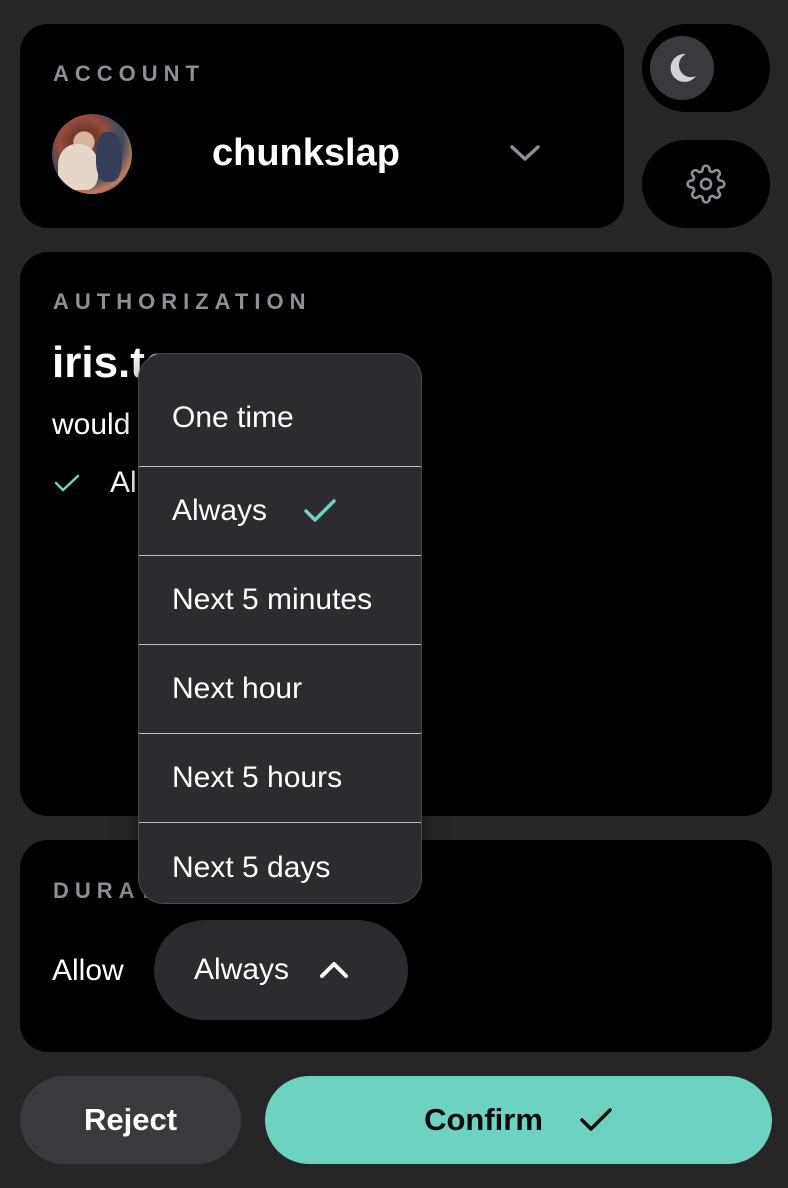 Image resolution: width=788 pixels, height=1188 pixels. I want to click on duration-selected-value: Always, so click(242, 969).